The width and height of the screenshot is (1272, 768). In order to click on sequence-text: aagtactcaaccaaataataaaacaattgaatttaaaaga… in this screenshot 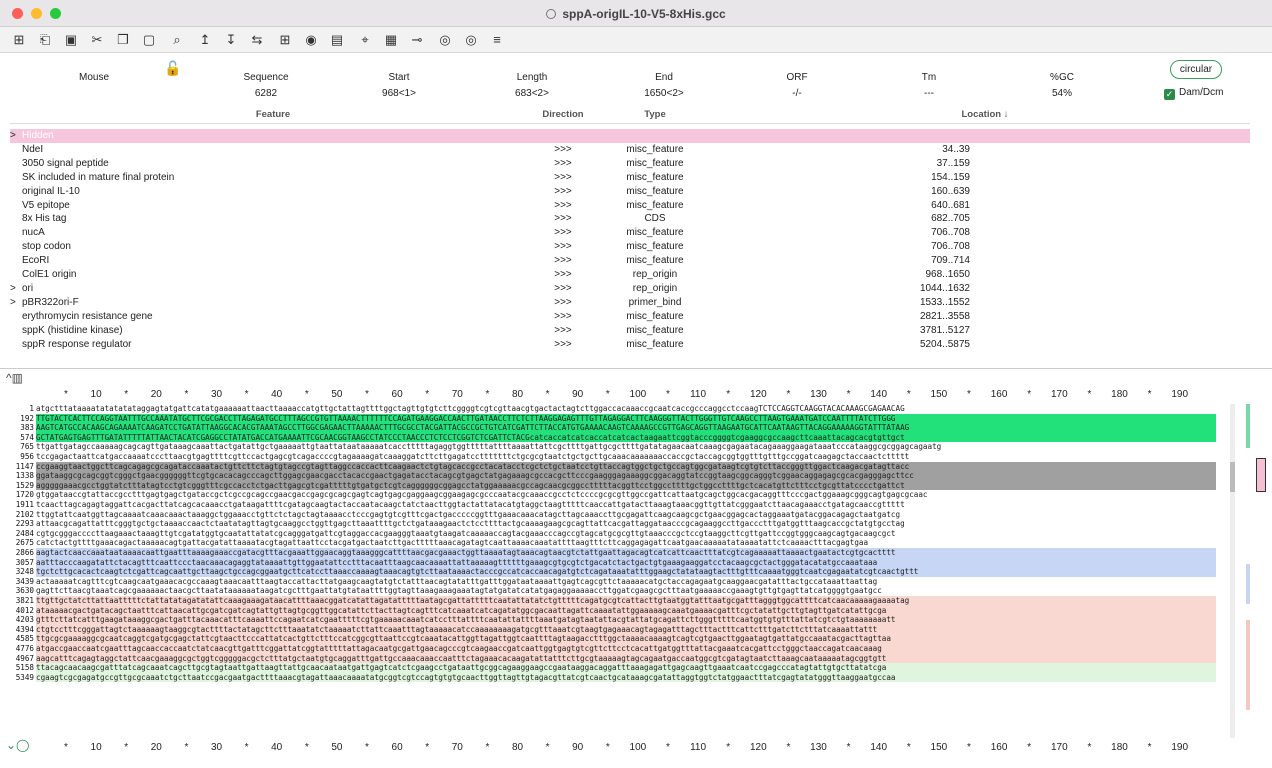, I will do `click(626, 553)`.